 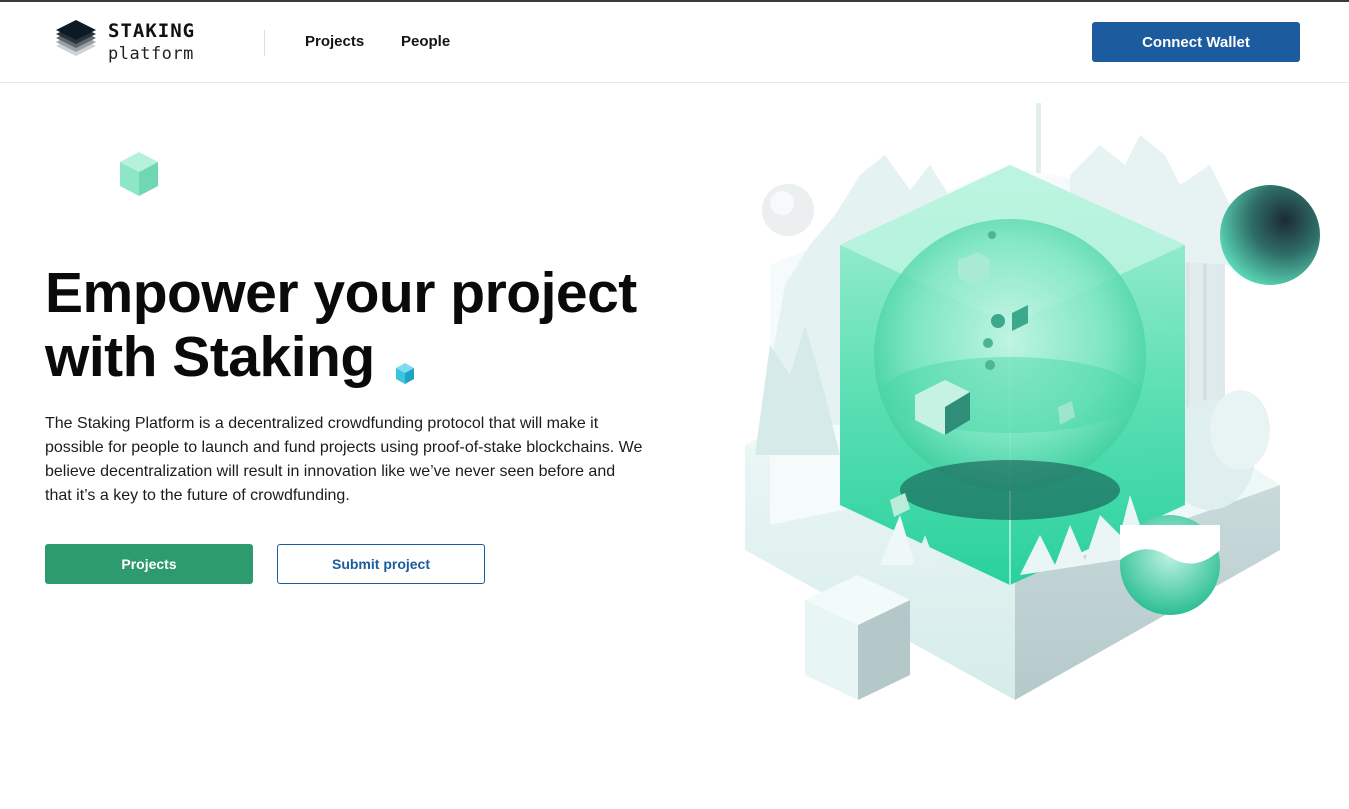 What do you see at coordinates (425, 41) in the screenshot?
I see `nav-link-people: People` at bounding box center [425, 41].